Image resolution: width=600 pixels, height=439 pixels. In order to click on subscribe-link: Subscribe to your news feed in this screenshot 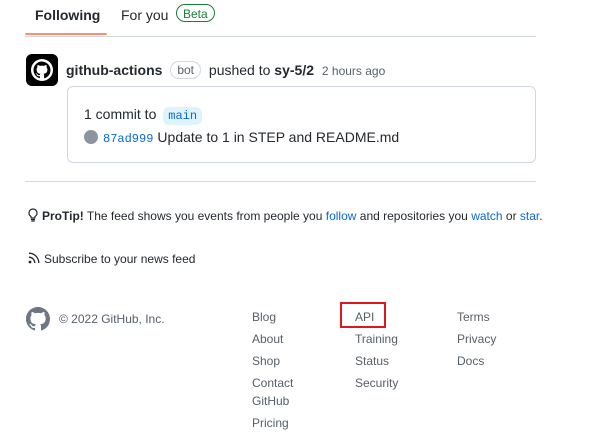, I will do `click(111, 259)`.